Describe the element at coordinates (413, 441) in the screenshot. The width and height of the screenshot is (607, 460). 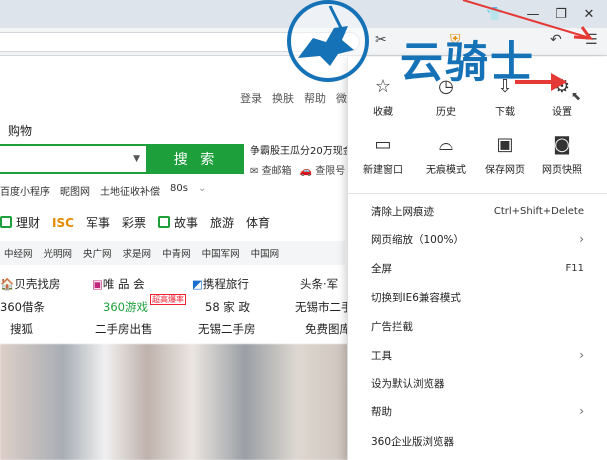
I see `menu-item-label: 360企业版浏览器` at that location.